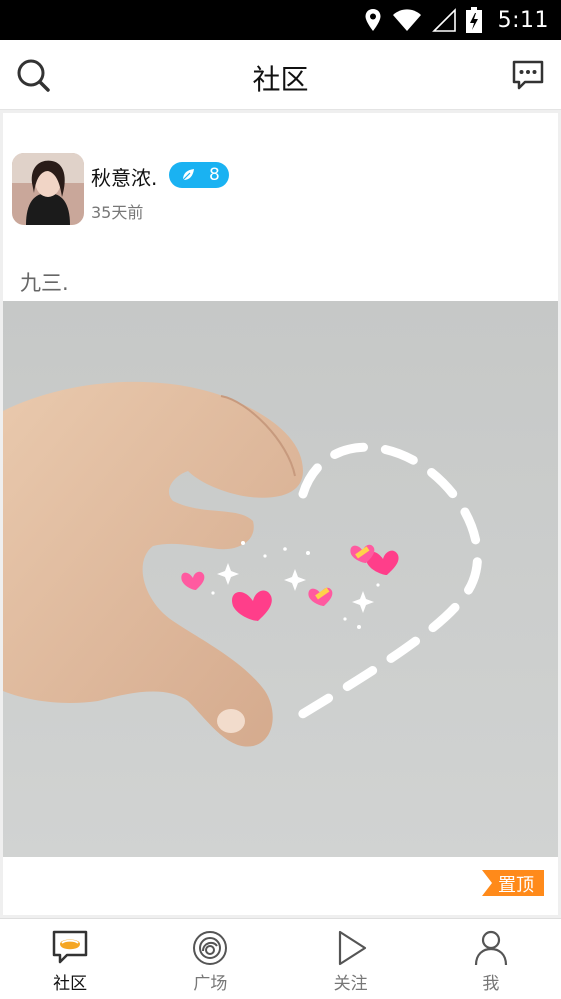  I want to click on message-icon, so click(528, 75).